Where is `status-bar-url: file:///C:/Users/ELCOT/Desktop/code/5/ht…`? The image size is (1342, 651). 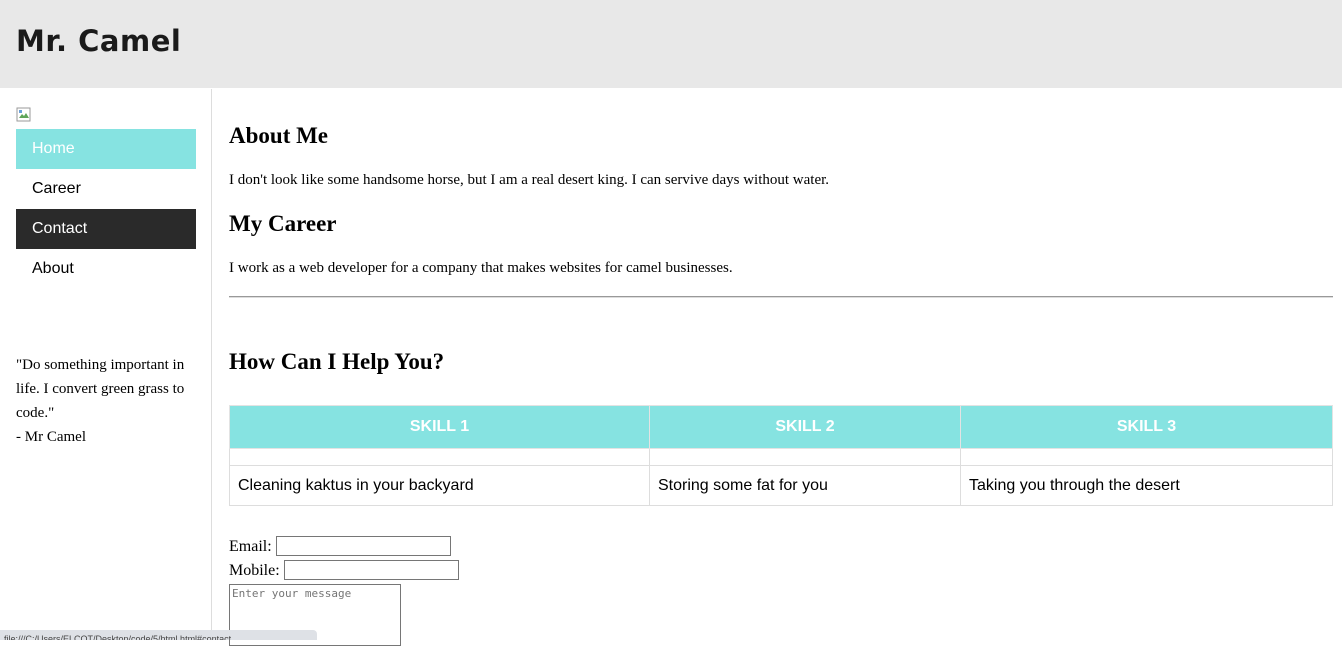 status-bar-url: file:///C:/Users/ELCOT/Desktop/code/5/ht… is located at coordinates (158, 635).